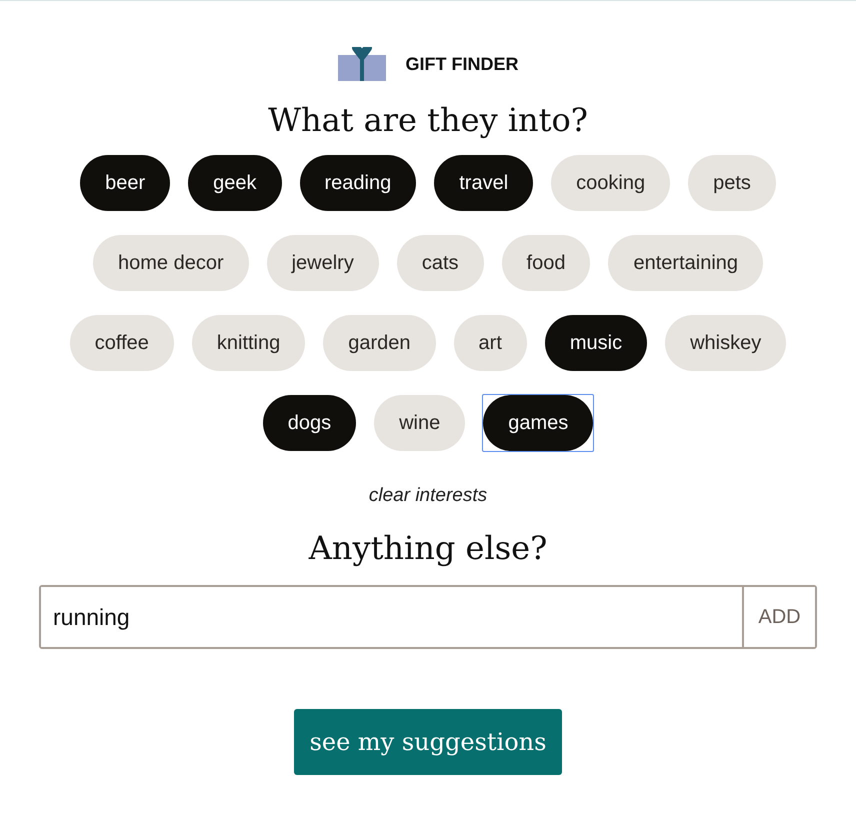 This screenshot has width=856, height=833. I want to click on interest-tag: games, so click(538, 423).